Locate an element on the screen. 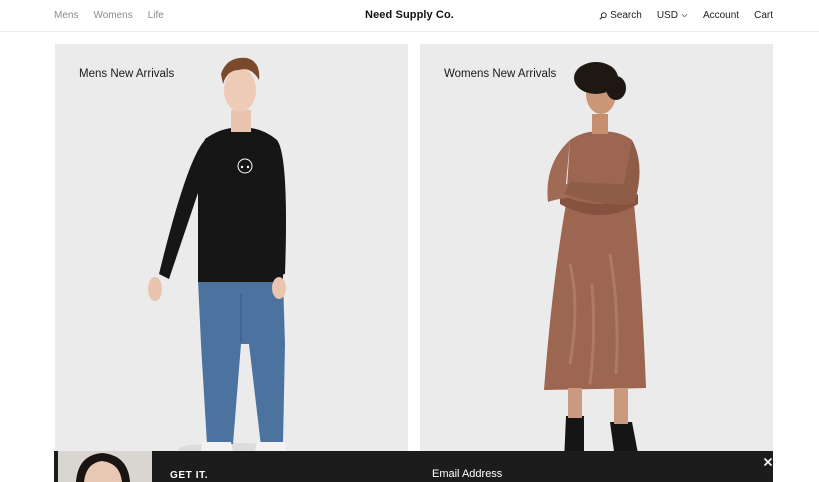 The image size is (819, 482). email-signup-bar: GET IT. Email Address is located at coordinates (413, 466).